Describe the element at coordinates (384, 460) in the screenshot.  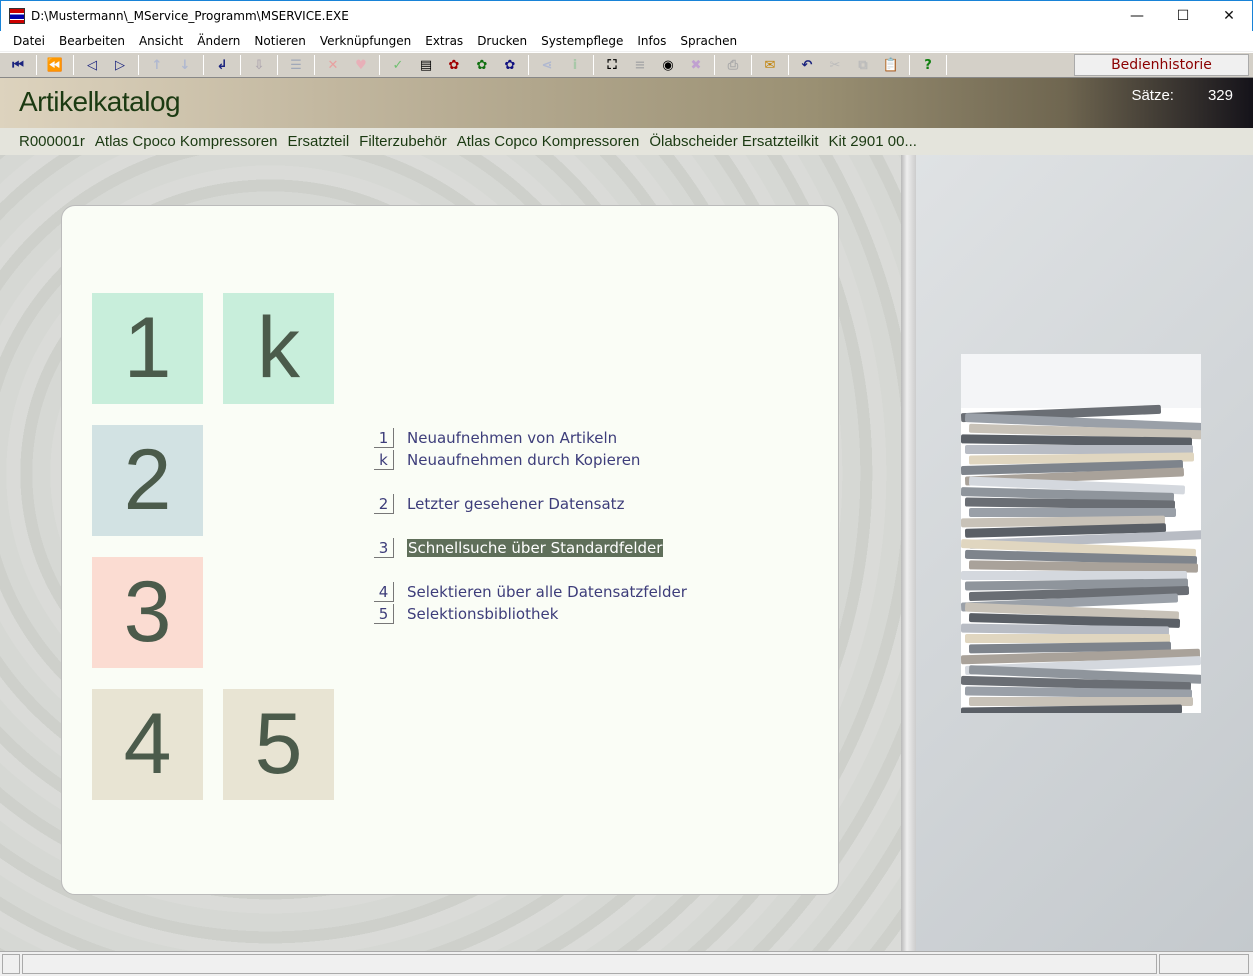
I see `shortcut-key: k` at that location.